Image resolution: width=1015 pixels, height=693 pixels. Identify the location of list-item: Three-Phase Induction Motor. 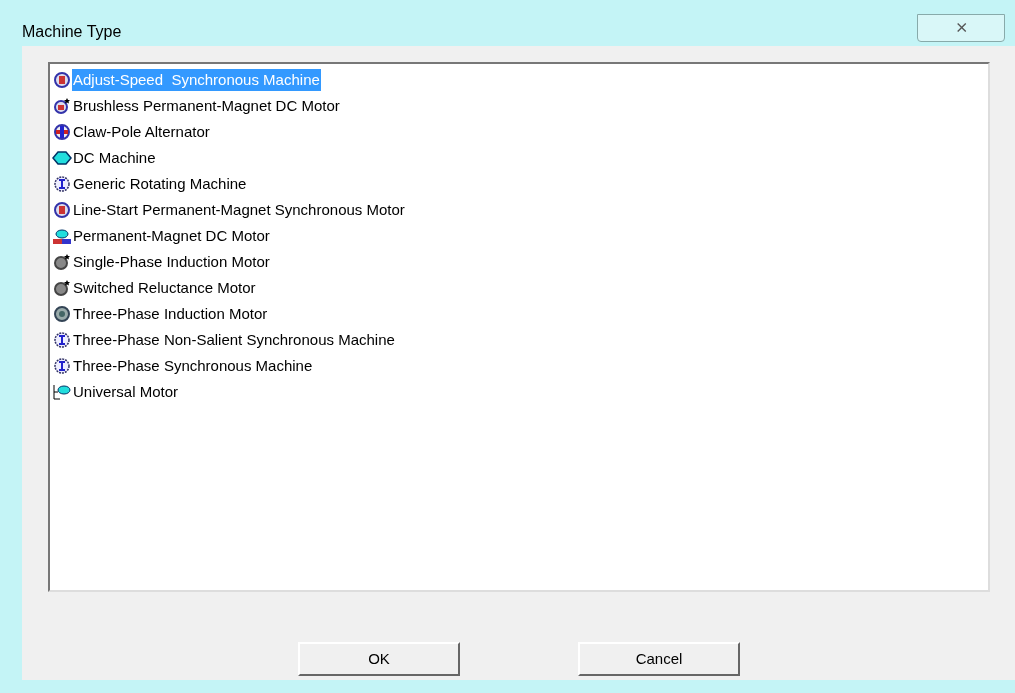
(170, 314).